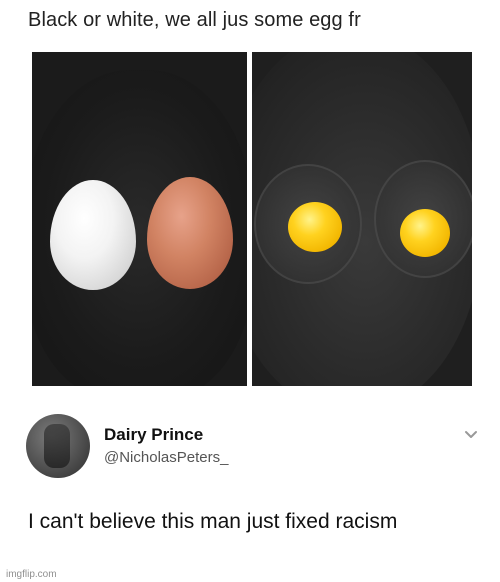 The width and height of the screenshot is (500, 582). Describe the element at coordinates (194, 20) in the screenshot. I see `post-caption: Black or white, we all jus some egg fr` at that location.